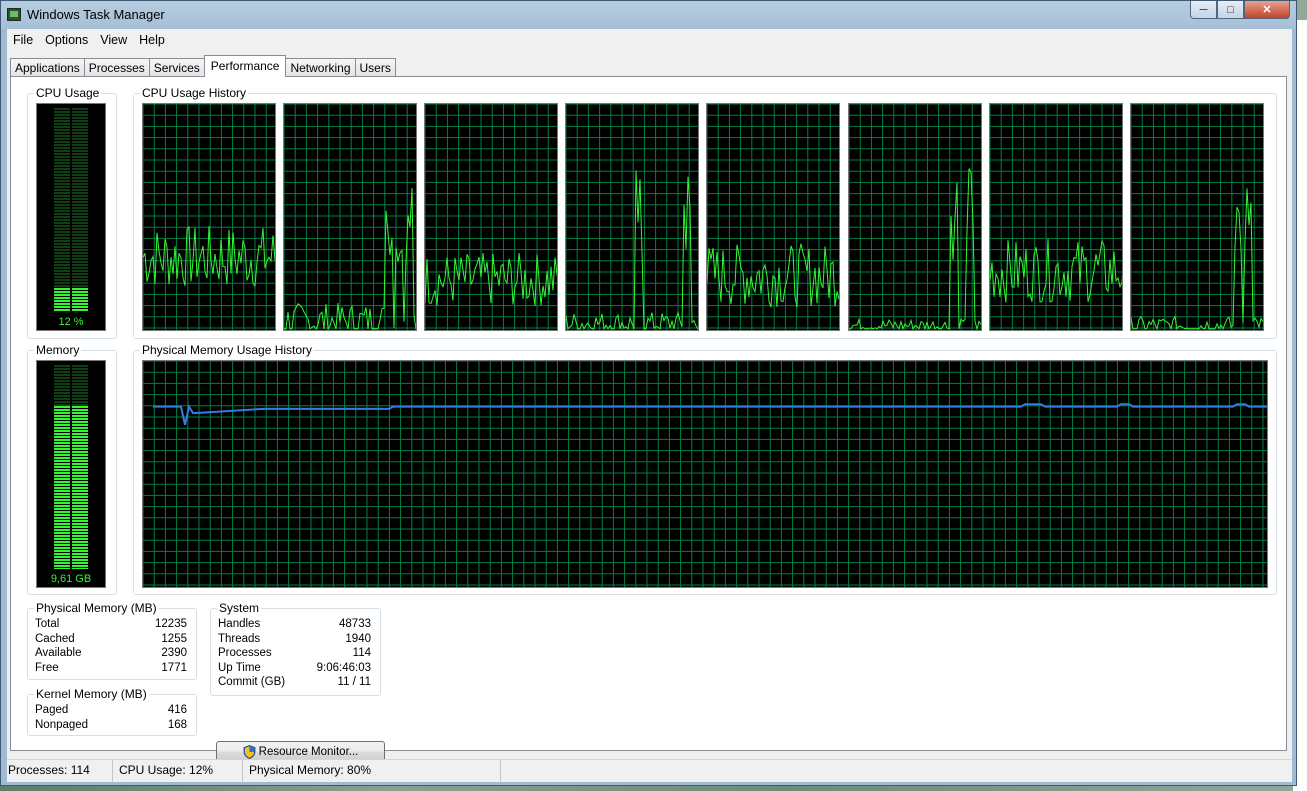 The image size is (1307, 791). What do you see at coordinates (294, 624) in the screenshot?
I see `stat-row-handles: Handles 48733` at bounding box center [294, 624].